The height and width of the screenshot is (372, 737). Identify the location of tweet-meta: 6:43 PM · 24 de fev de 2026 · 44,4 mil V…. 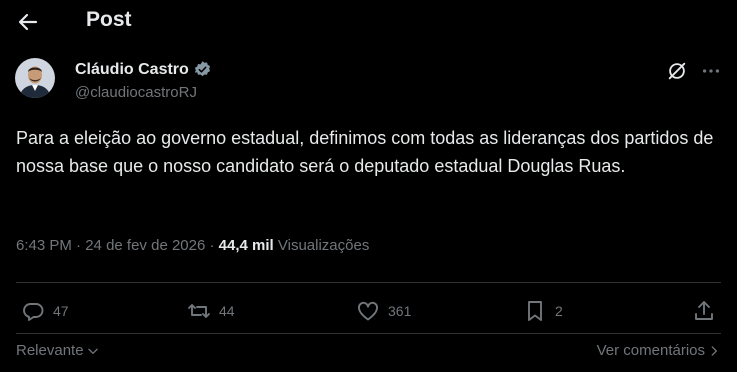
(192, 245).